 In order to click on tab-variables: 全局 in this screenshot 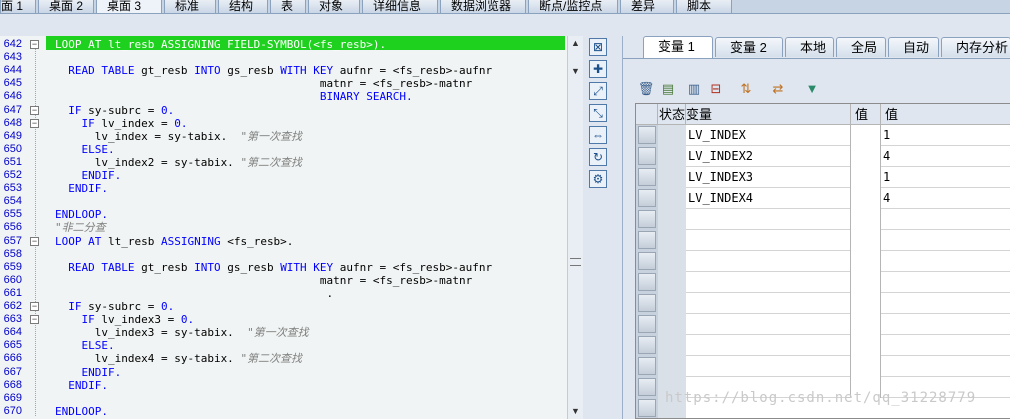, I will do `click(861, 47)`.